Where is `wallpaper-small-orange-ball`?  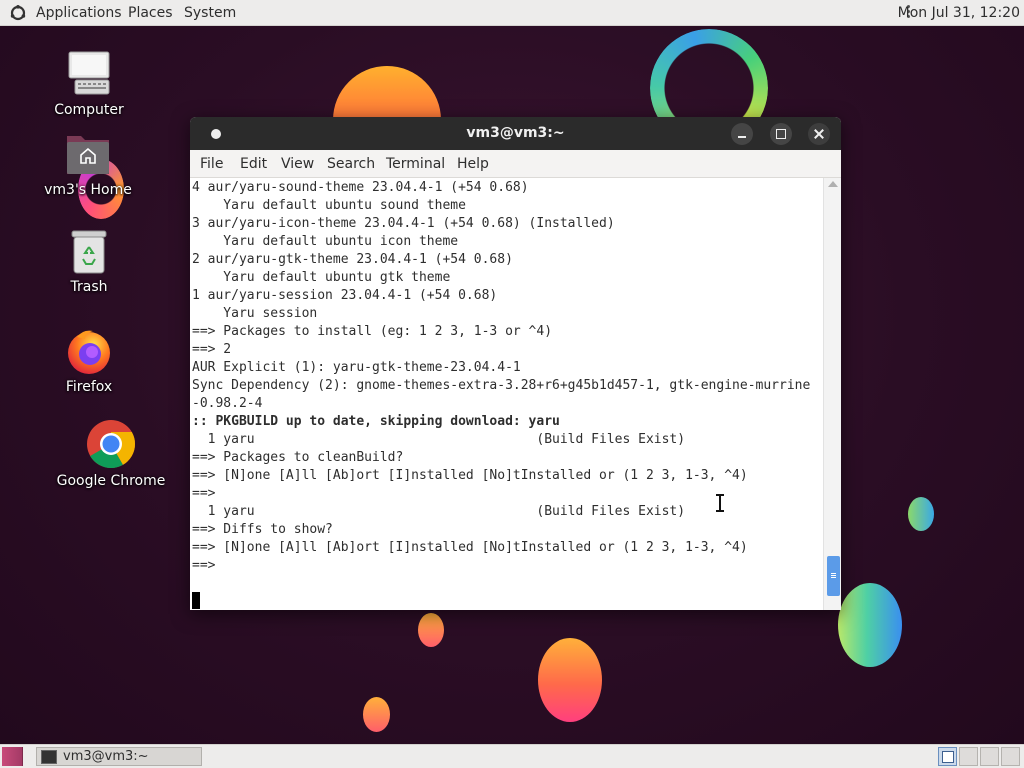
wallpaper-small-orange-ball is located at coordinates (431, 630).